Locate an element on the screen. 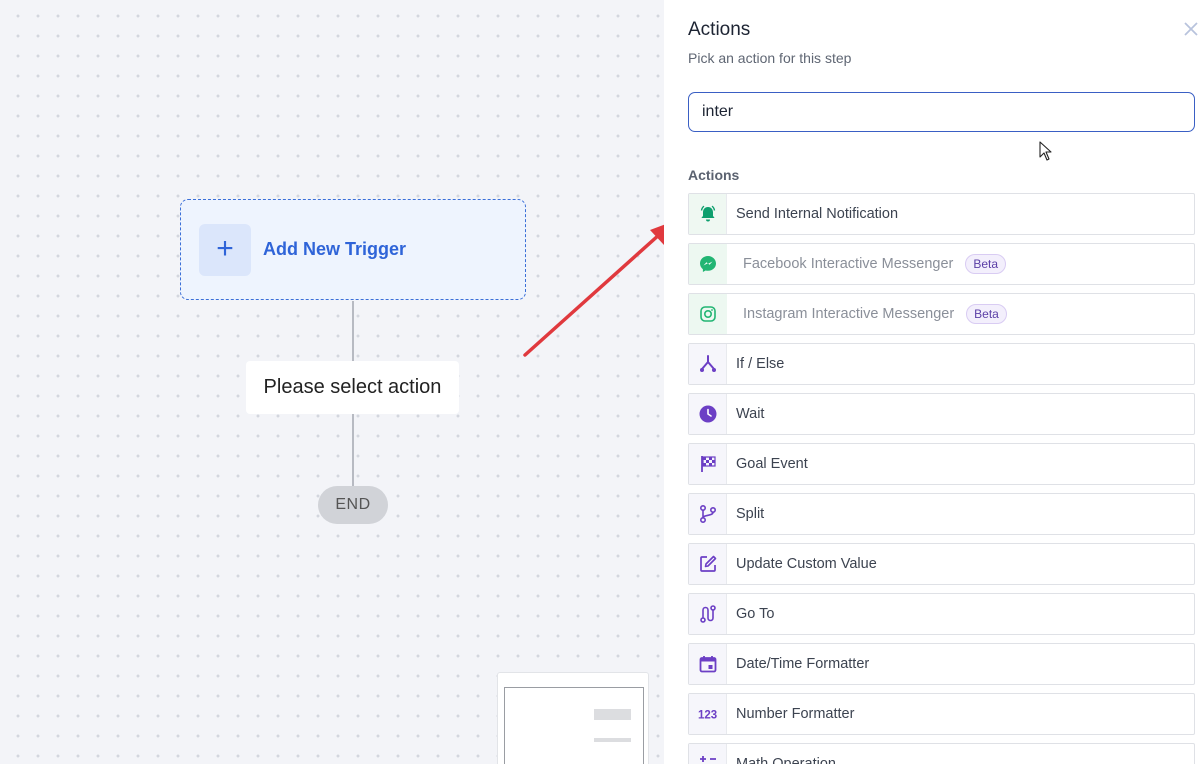 This screenshot has width=1203, height=764. action-label: If / Else is located at coordinates (760, 364).